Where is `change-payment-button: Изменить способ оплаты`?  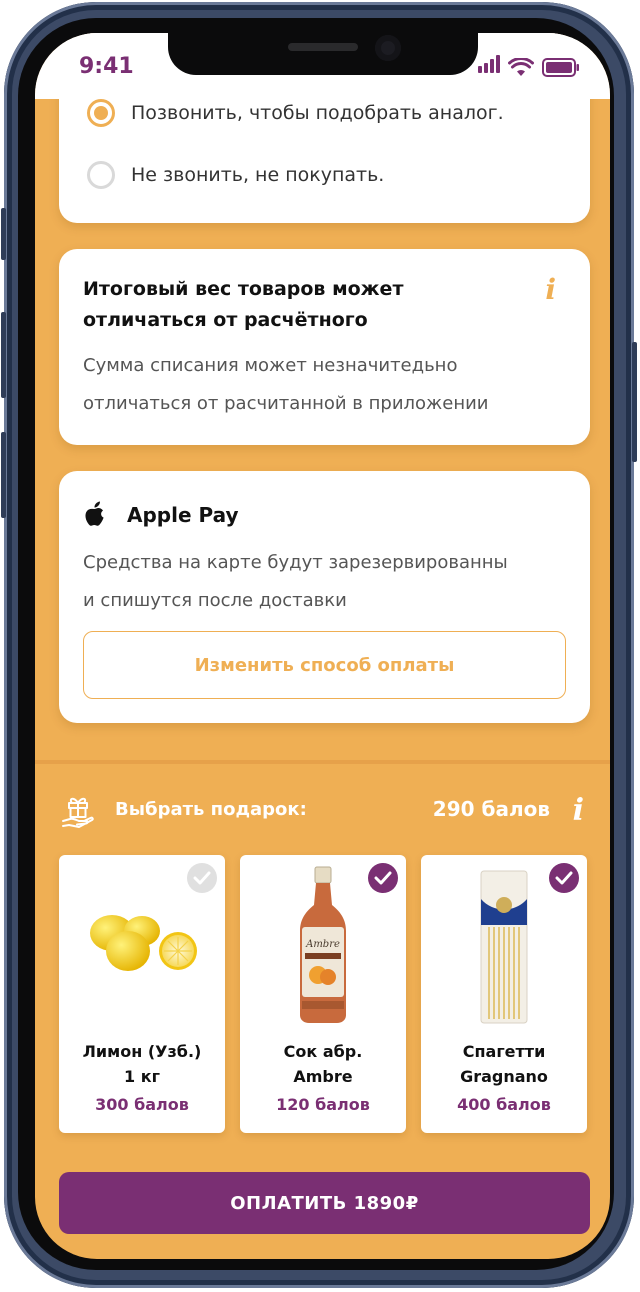
change-payment-button: Изменить способ оплаты is located at coordinates (324, 665).